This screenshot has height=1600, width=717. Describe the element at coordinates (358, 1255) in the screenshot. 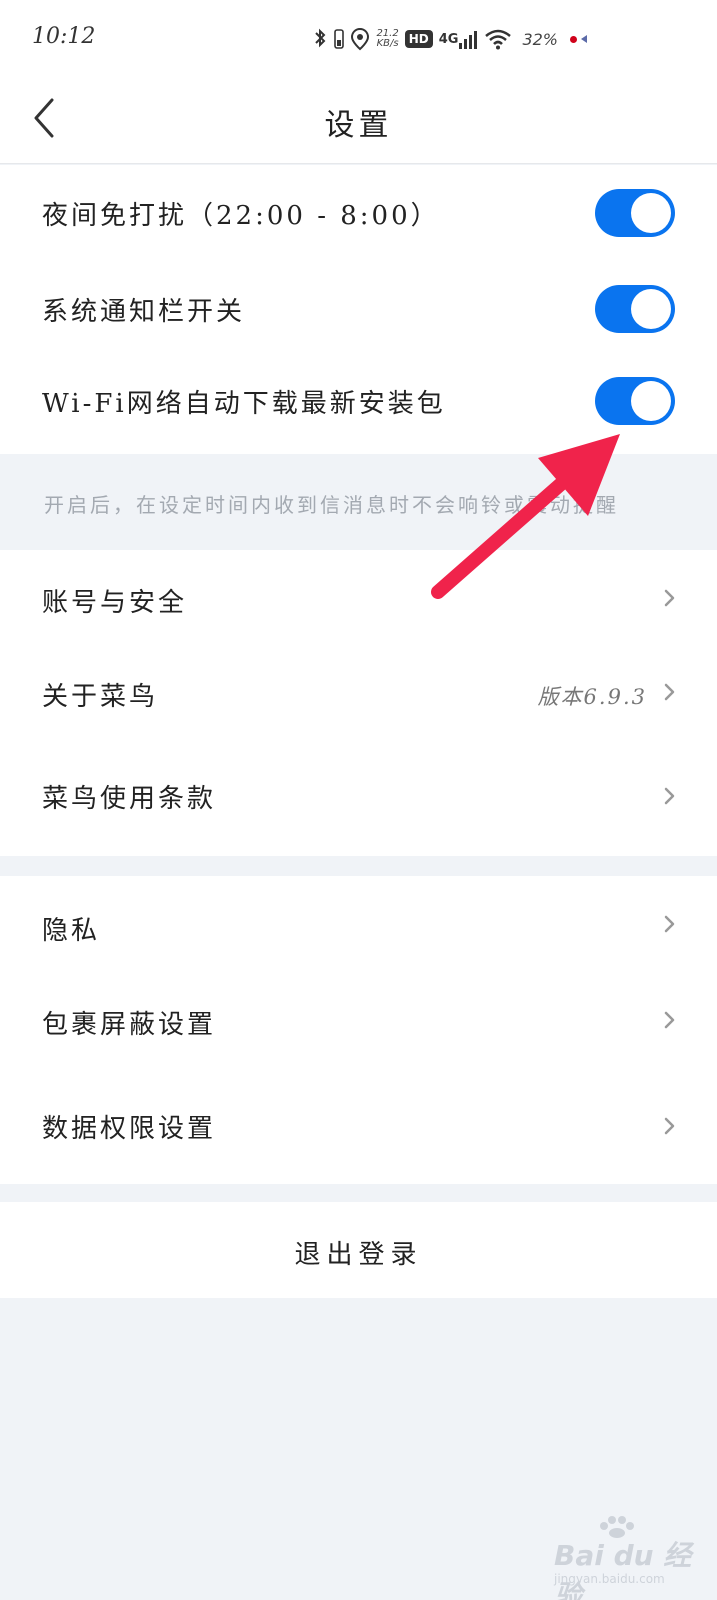

I see `logout-label: 退出登录` at that location.